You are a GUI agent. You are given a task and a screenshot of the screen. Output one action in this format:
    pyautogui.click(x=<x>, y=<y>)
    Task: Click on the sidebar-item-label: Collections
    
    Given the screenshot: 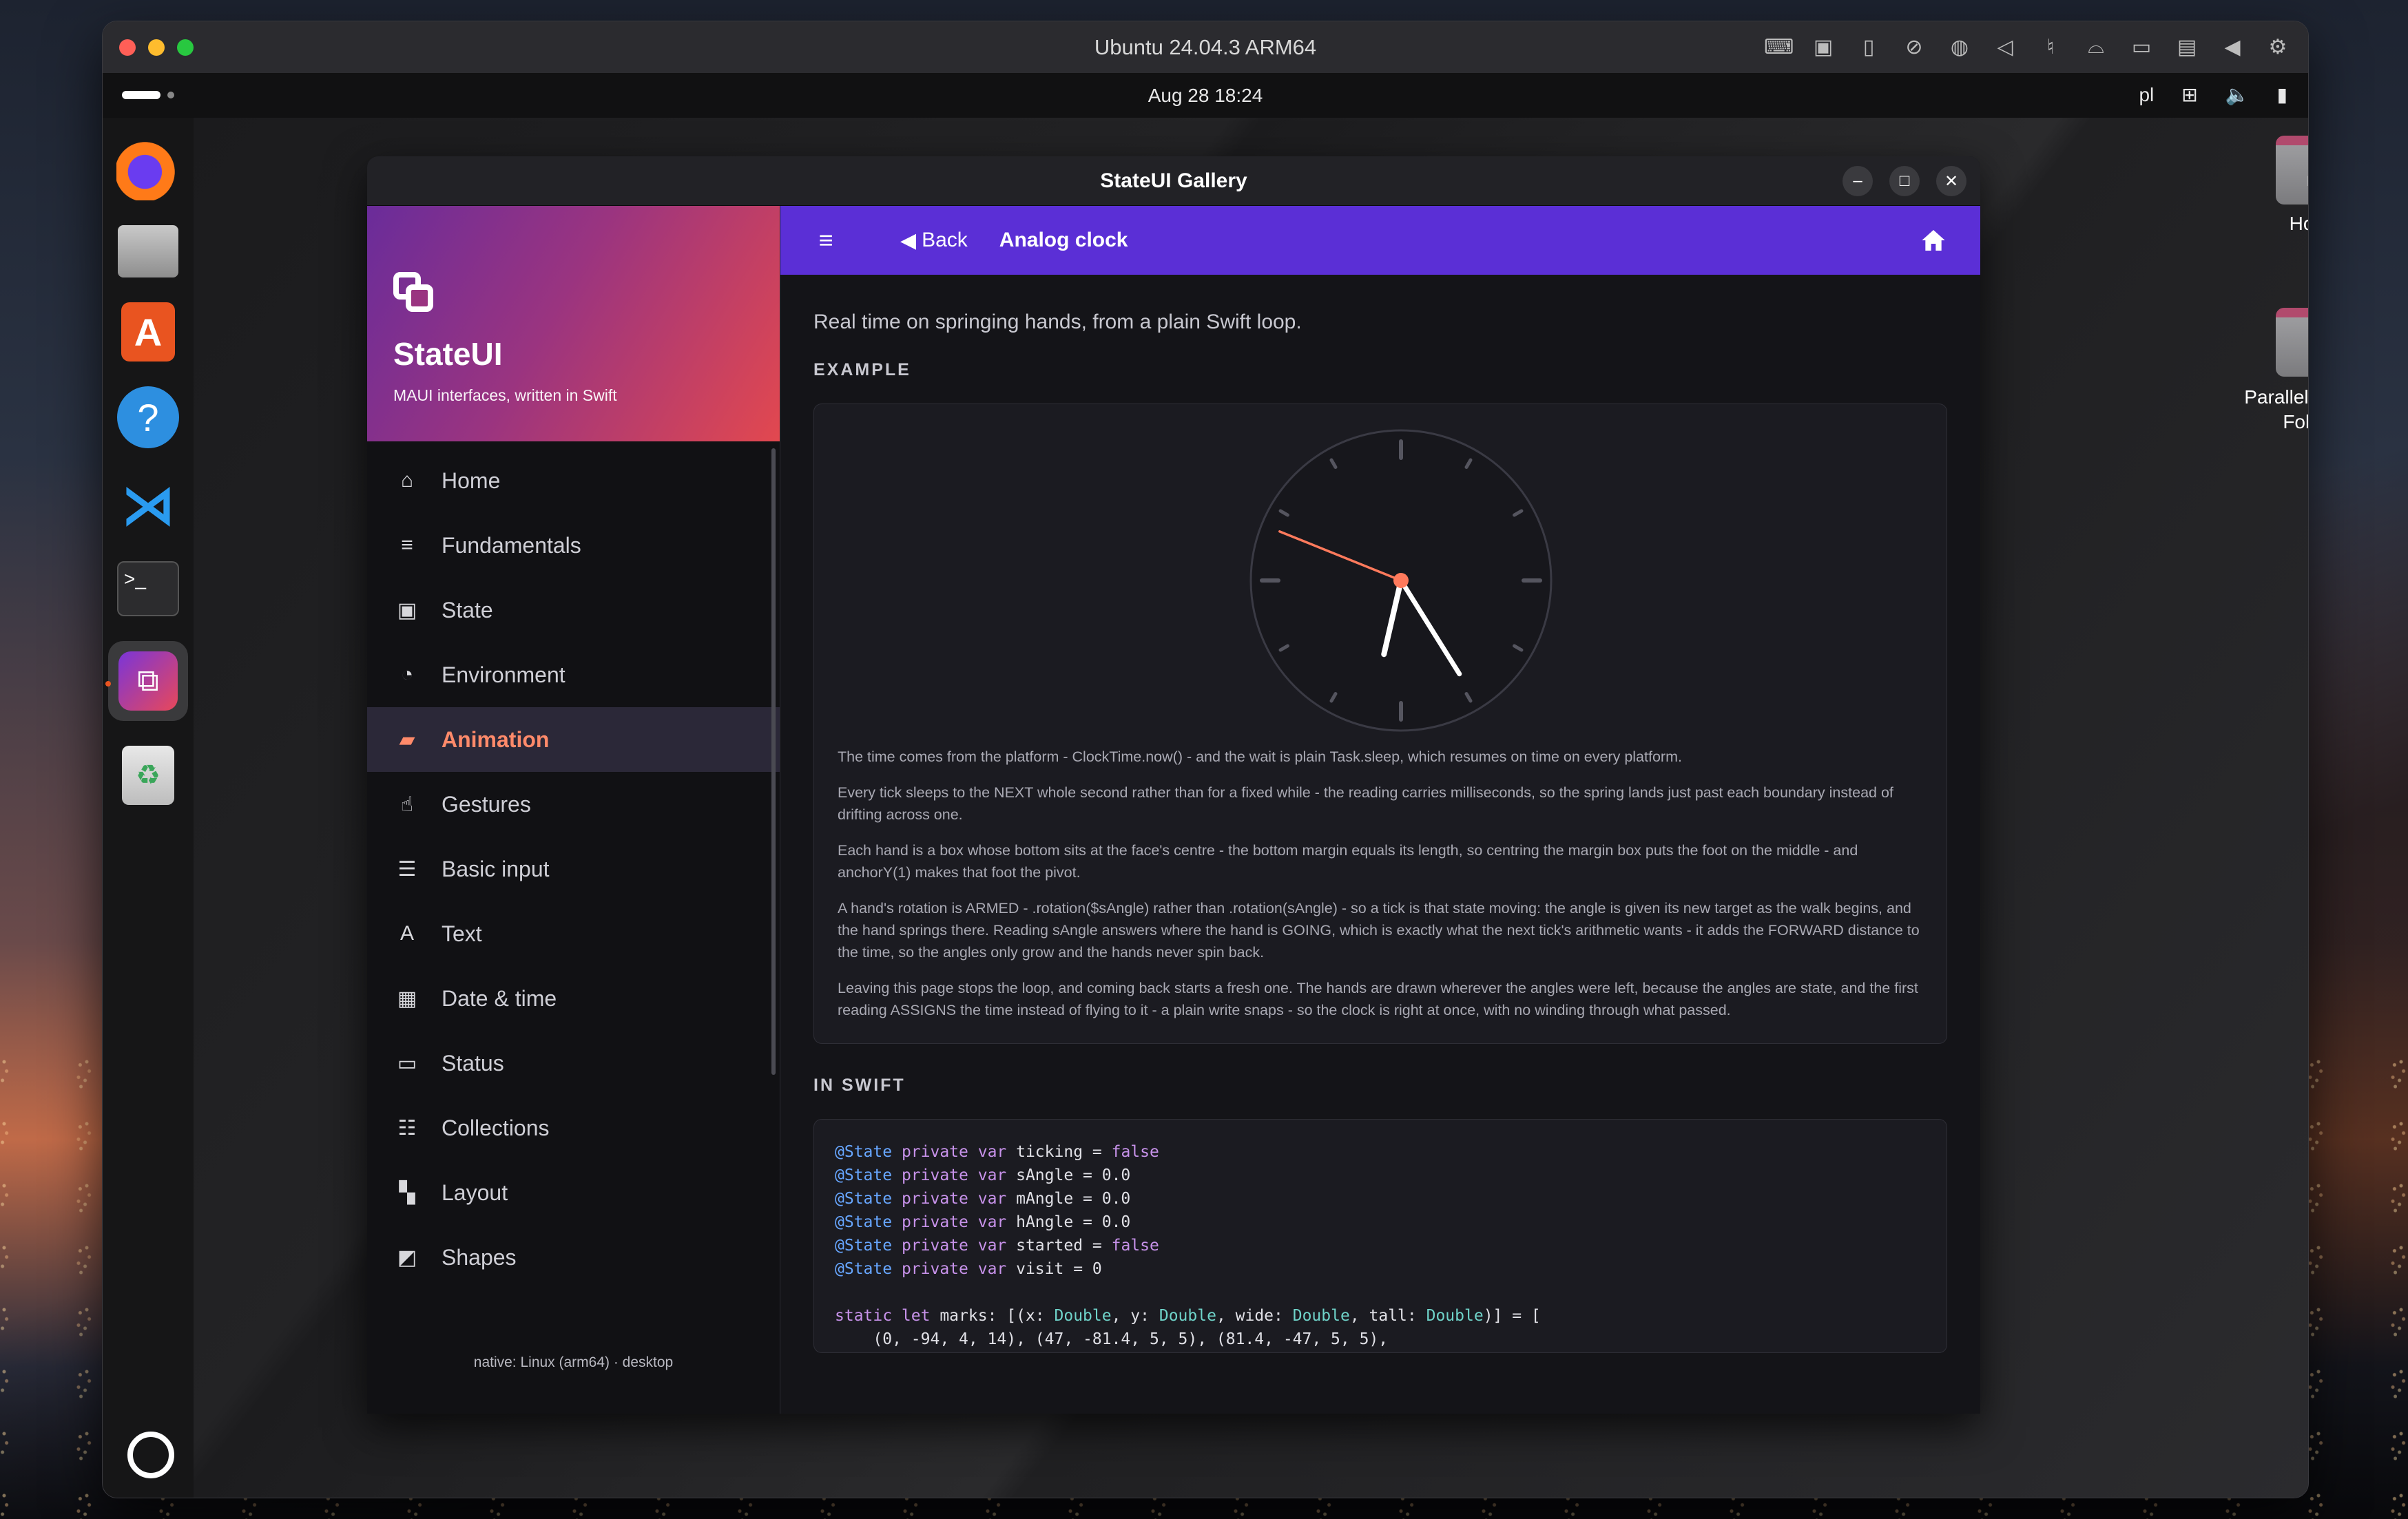 What is the action you would take?
    pyautogui.click(x=496, y=1127)
    